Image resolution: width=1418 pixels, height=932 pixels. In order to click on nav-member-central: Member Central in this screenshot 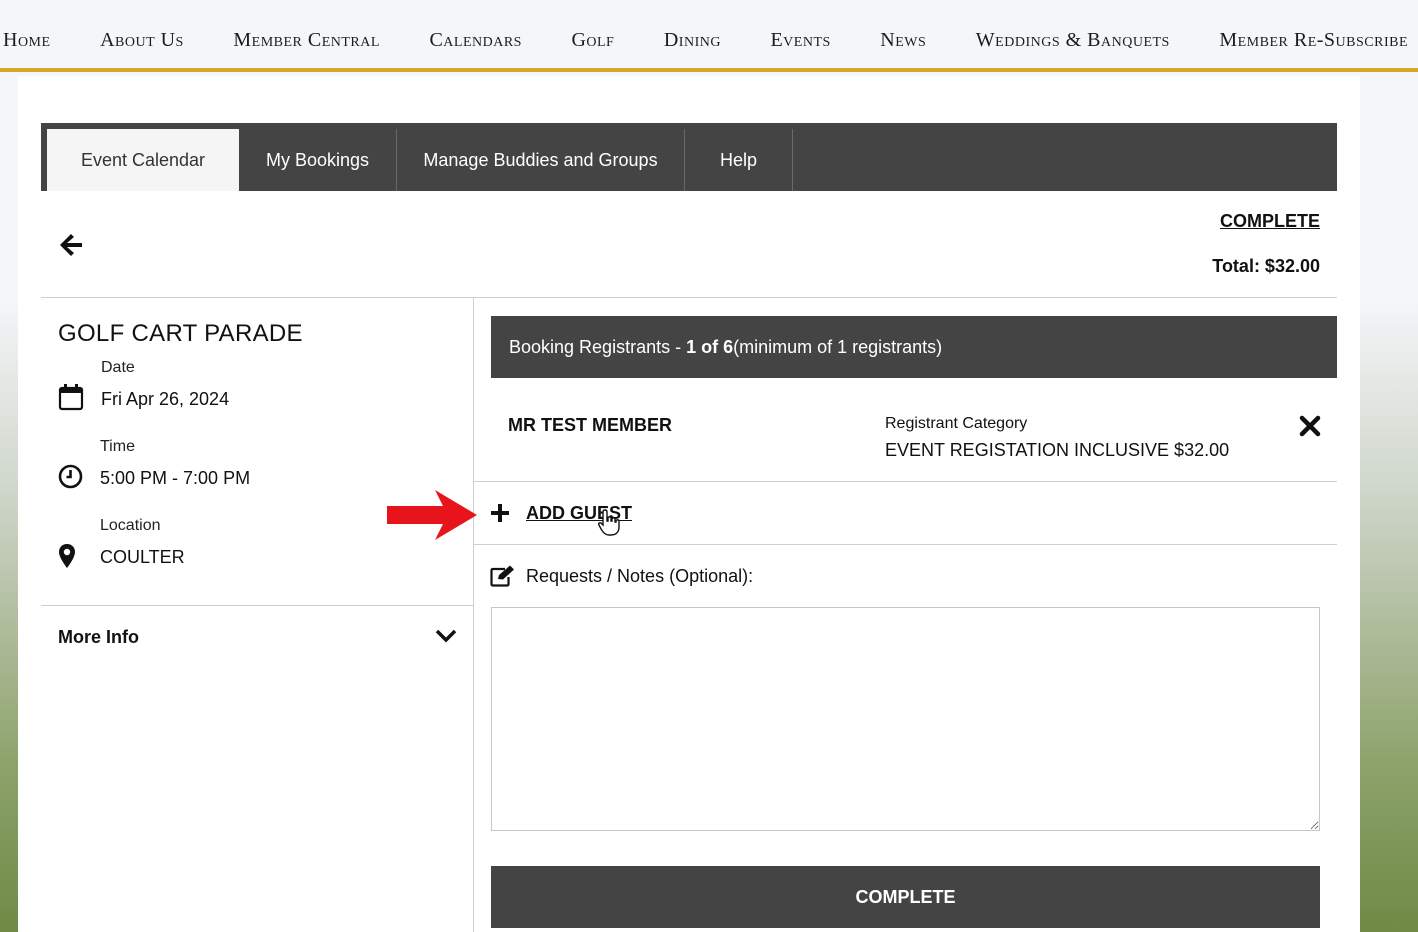, I will do `click(306, 34)`.